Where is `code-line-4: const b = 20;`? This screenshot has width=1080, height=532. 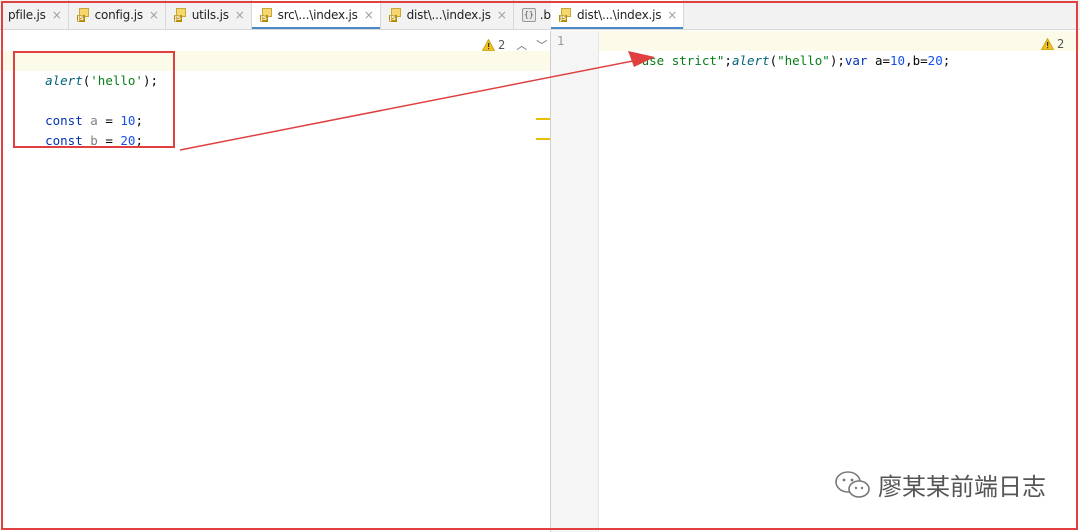 code-line-4: const b = 20; is located at coordinates (94, 140).